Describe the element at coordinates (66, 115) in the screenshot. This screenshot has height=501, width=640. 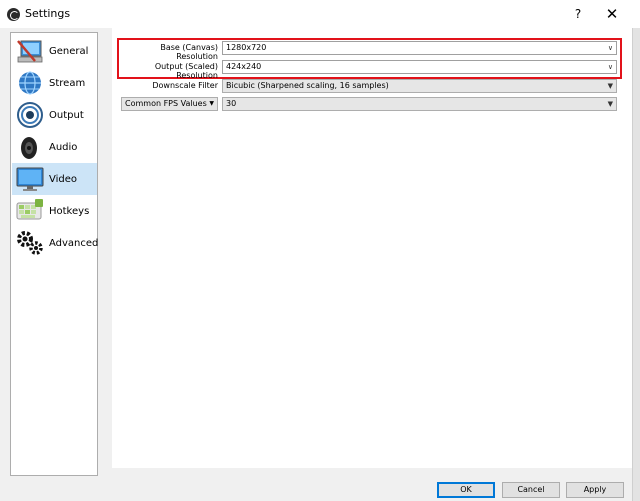
I see `sidebar-label-output: Output` at that location.